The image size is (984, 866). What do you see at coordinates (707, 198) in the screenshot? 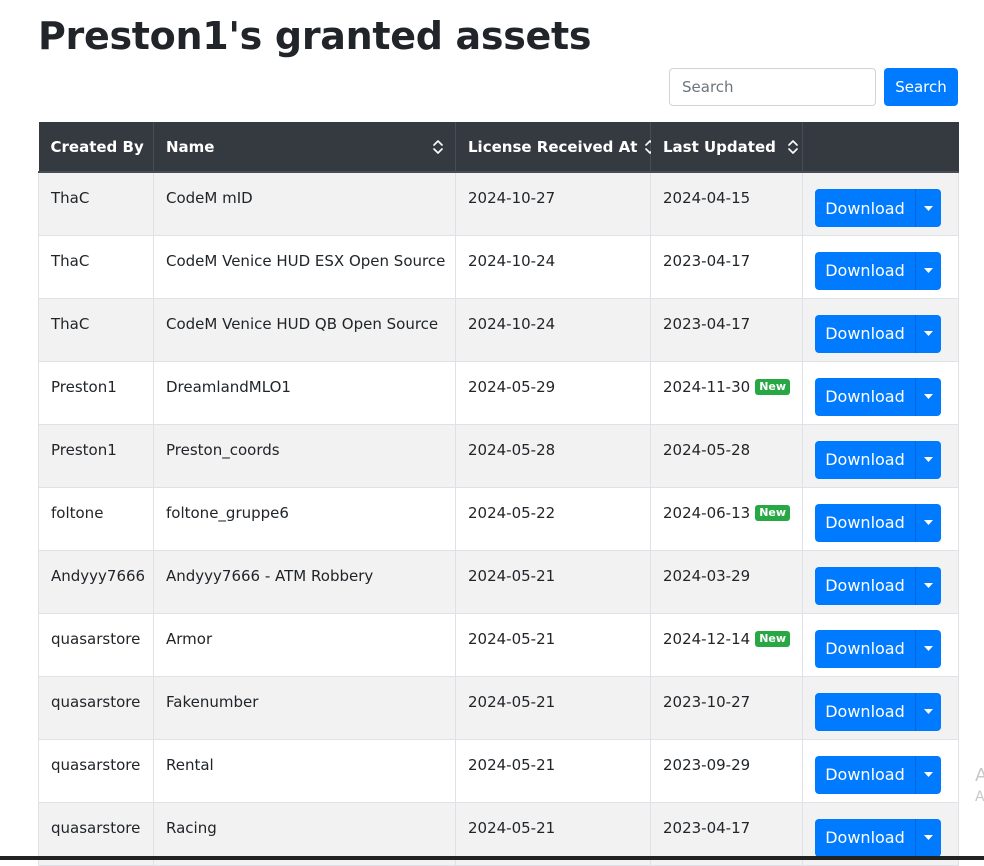
I see `last-updated-text: 2024-04-15` at bounding box center [707, 198].